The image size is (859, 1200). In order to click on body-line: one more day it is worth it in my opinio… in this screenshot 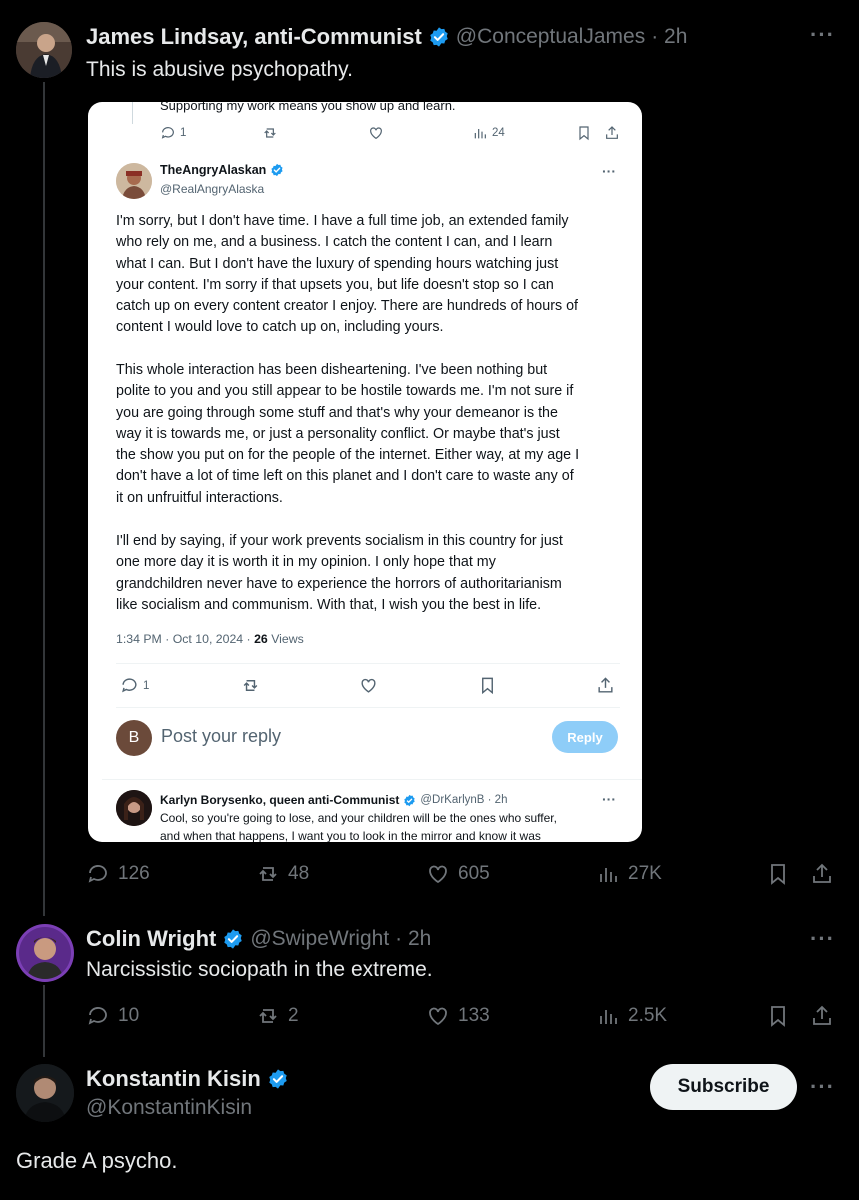, I will do `click(306, 562)`.